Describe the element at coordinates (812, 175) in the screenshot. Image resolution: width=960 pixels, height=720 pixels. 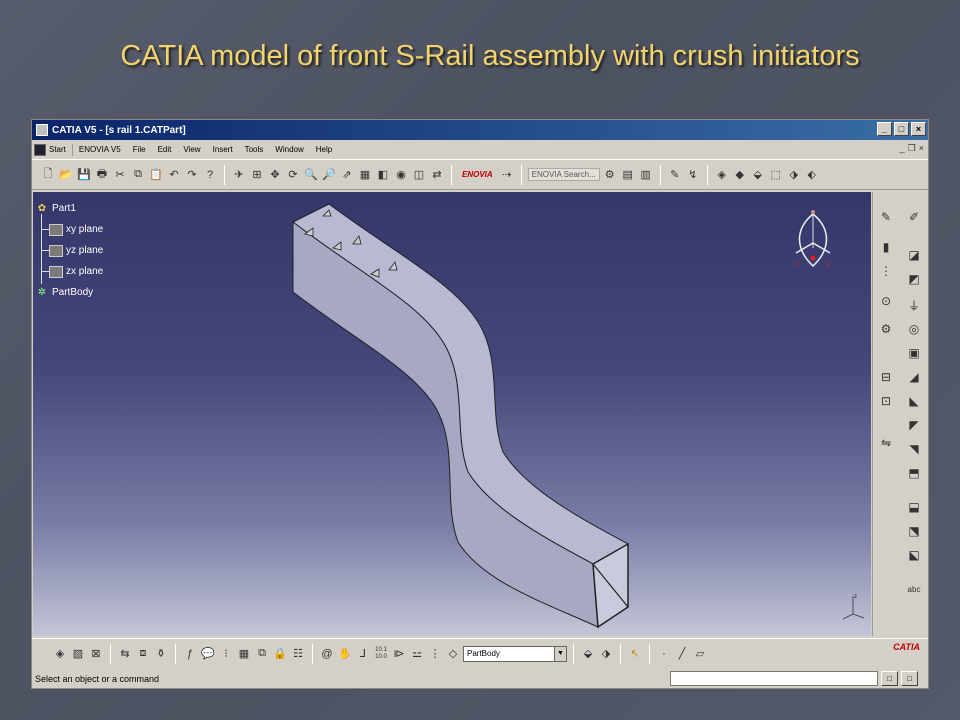
I see `properties-icon: ⬖` at that location.